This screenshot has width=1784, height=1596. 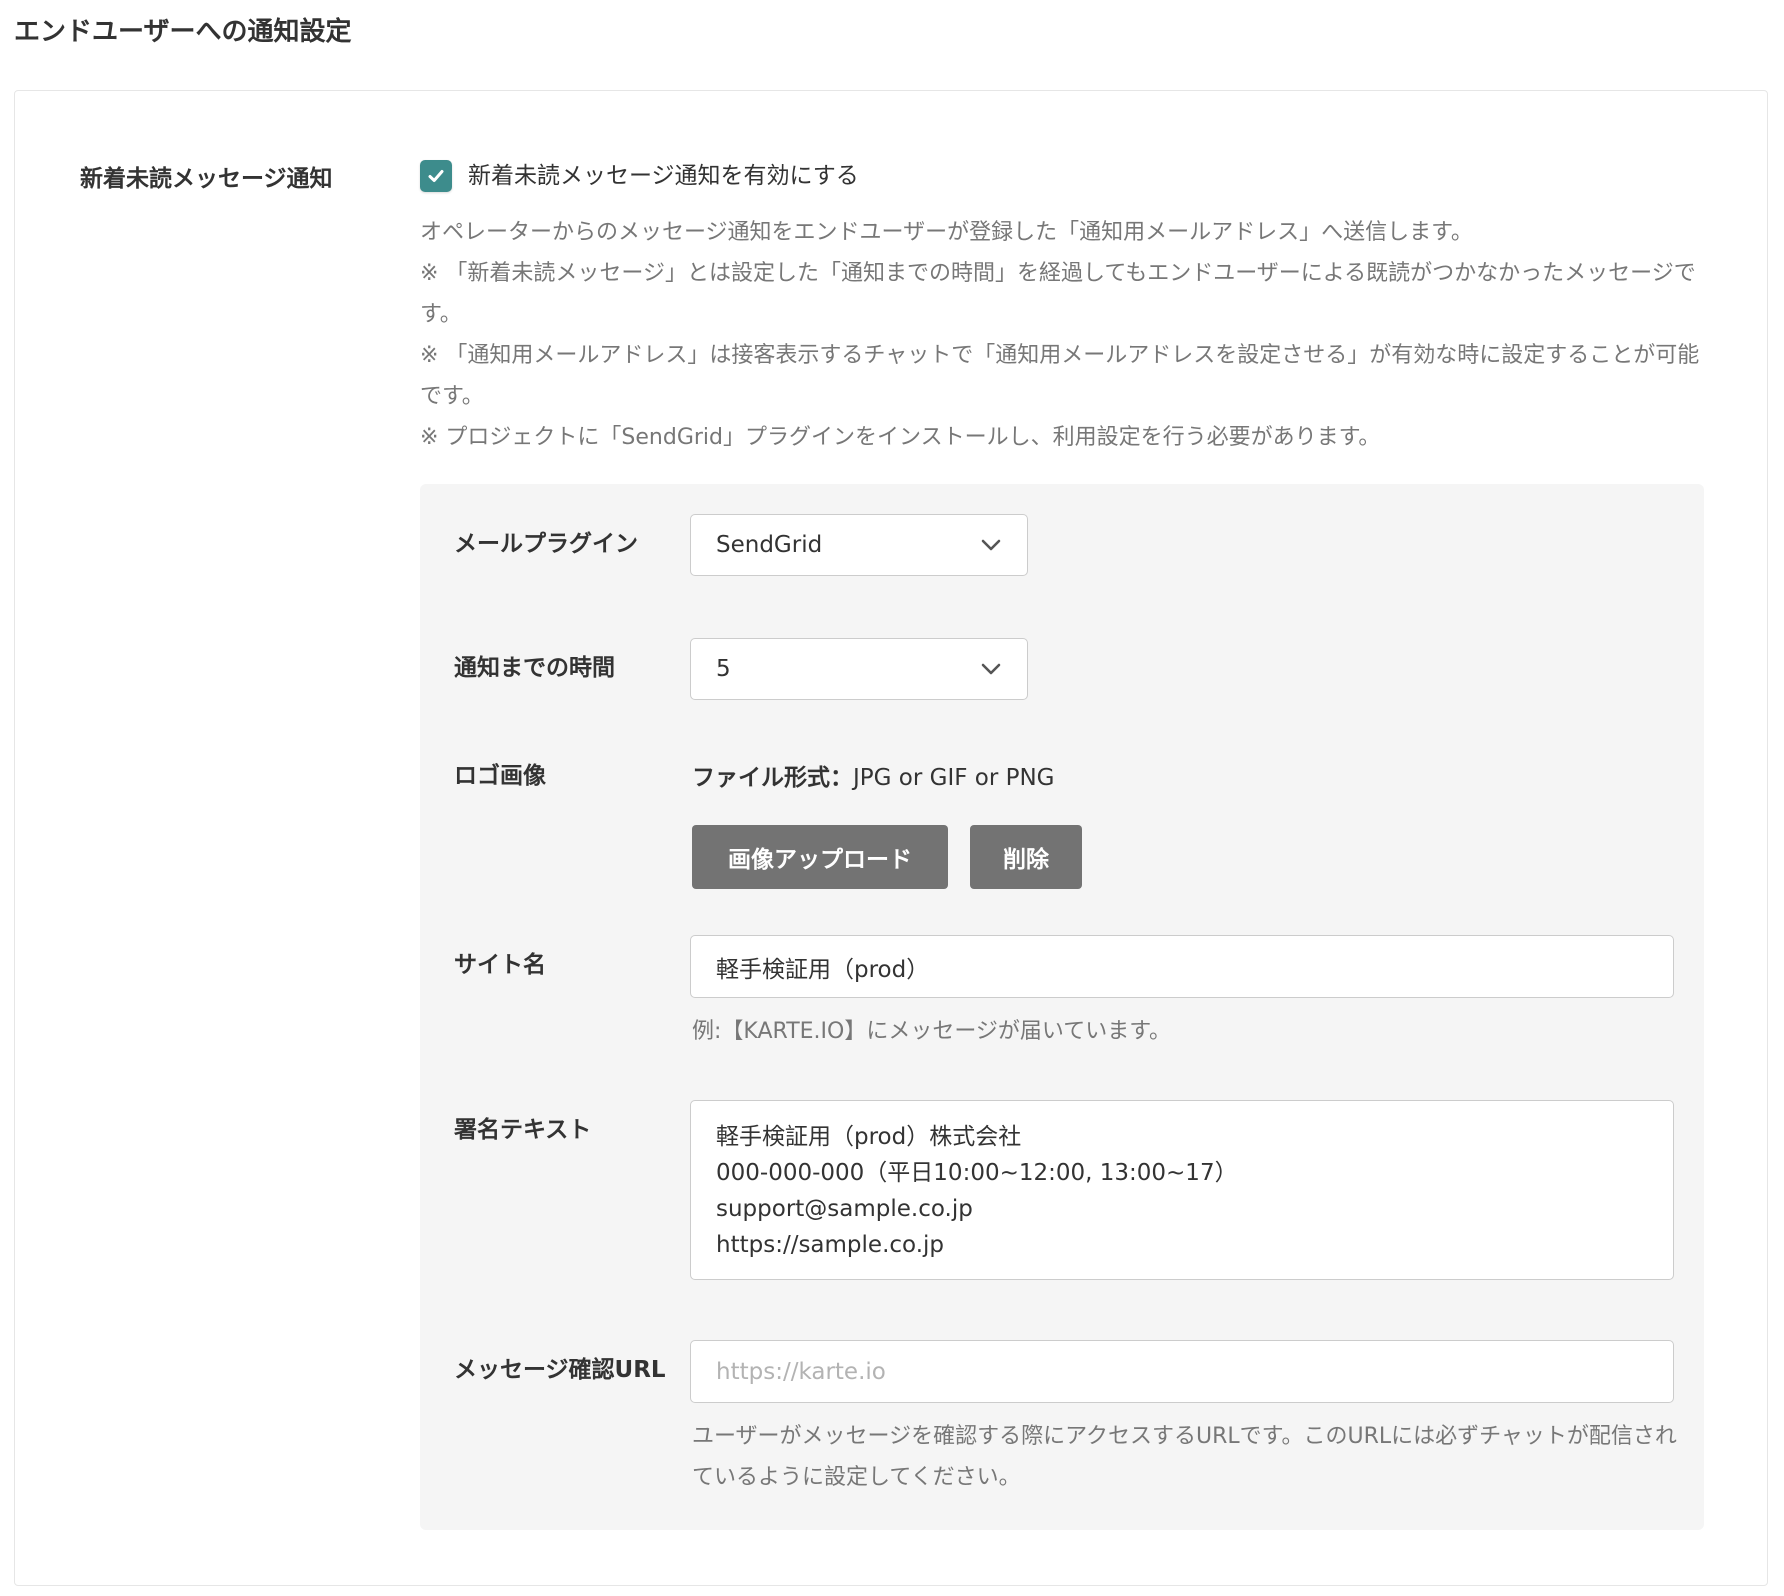 What do you see at coordinates (869, 1137) in the screenshot?
I see `signature-line: 軽手検証用（prod）株式会社` at bounding box center [869, 1137].